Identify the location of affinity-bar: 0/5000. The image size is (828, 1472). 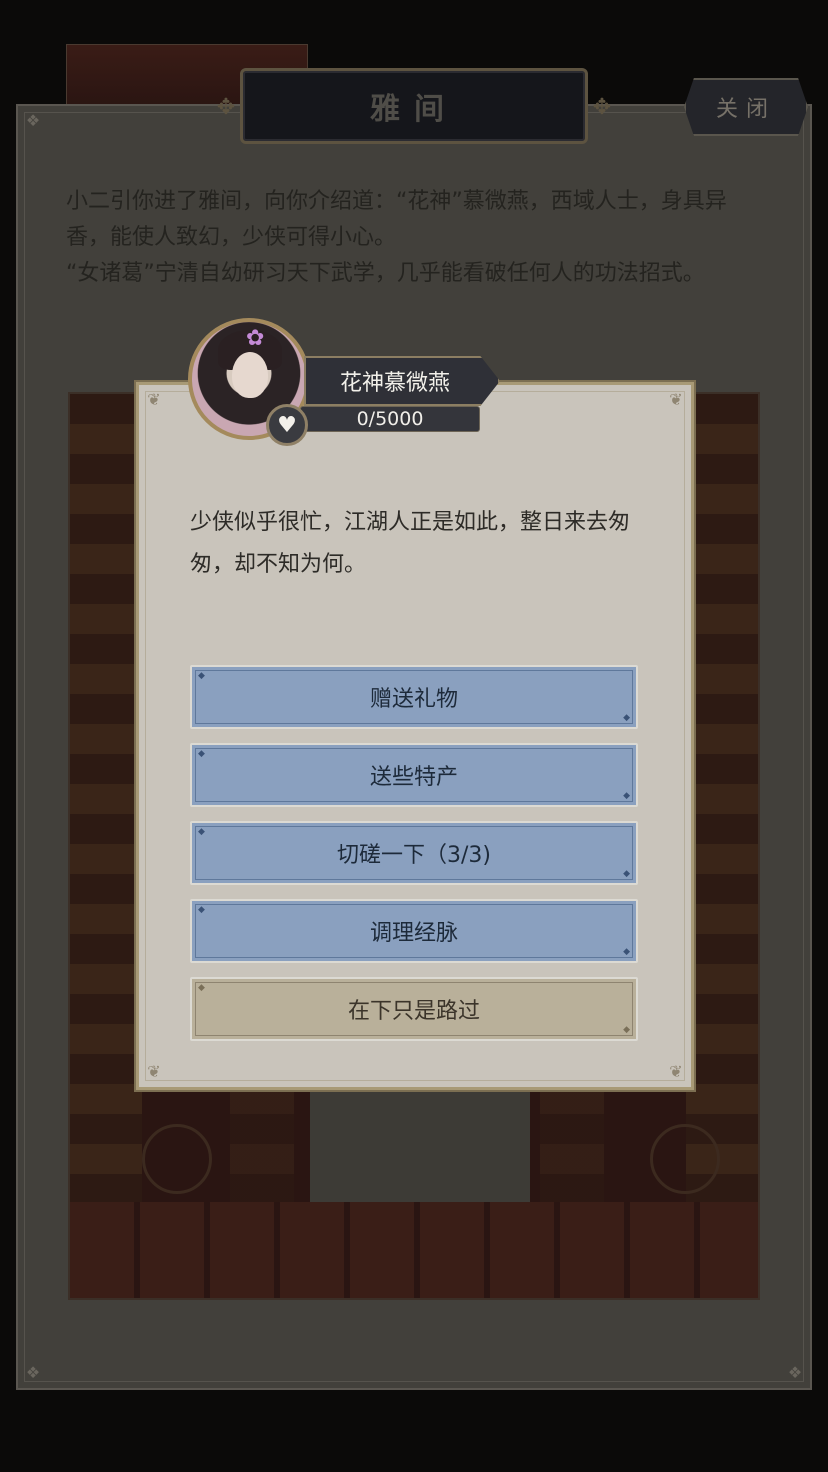
(390, 419).